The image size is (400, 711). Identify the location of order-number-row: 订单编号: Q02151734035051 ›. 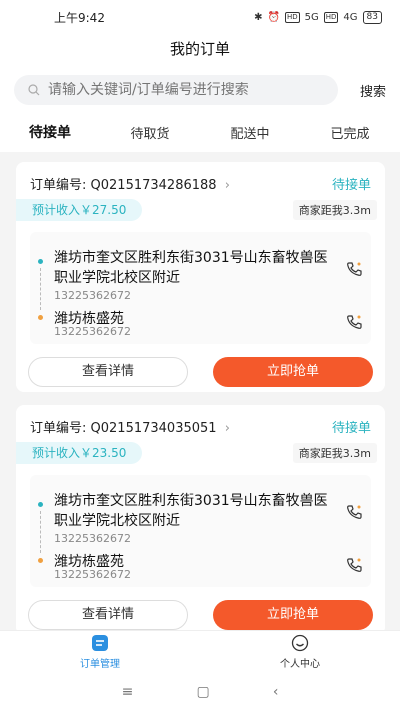
(130, 426).